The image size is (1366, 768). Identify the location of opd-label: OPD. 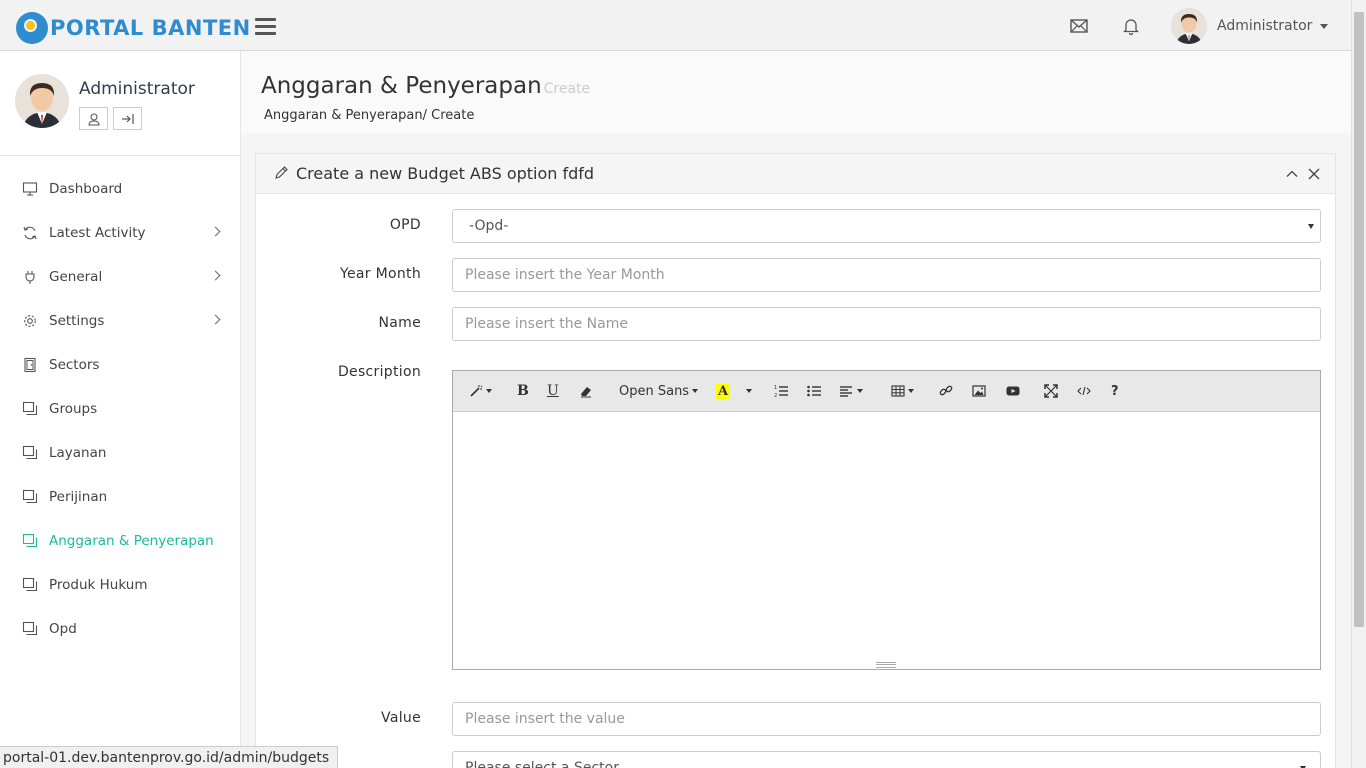
(405, 225).